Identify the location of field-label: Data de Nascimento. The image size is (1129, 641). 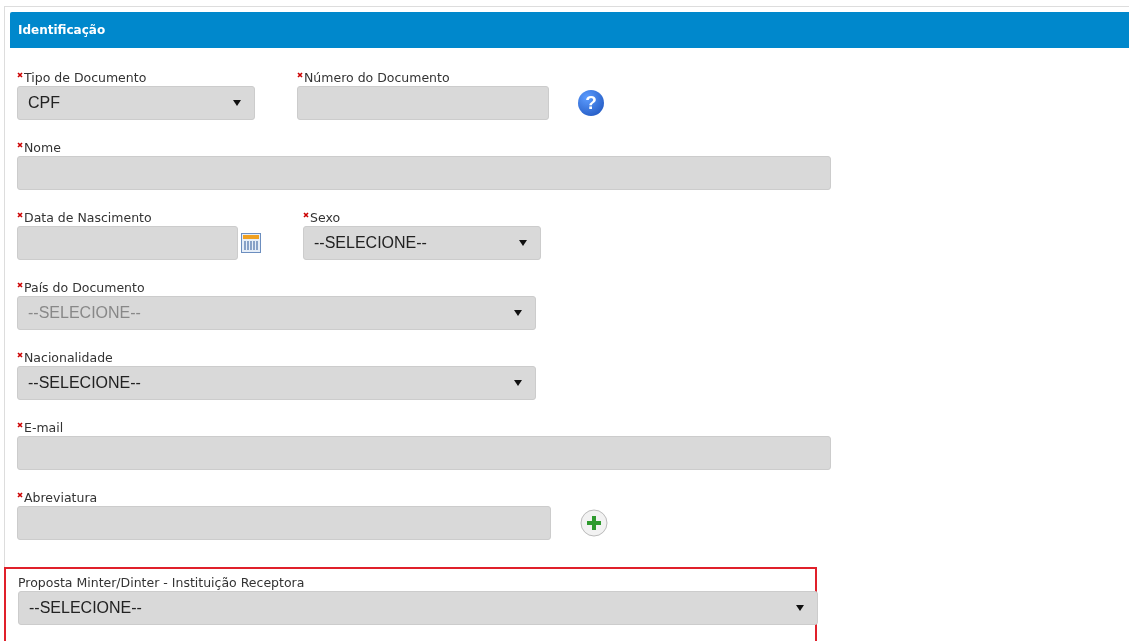
(88, 218).